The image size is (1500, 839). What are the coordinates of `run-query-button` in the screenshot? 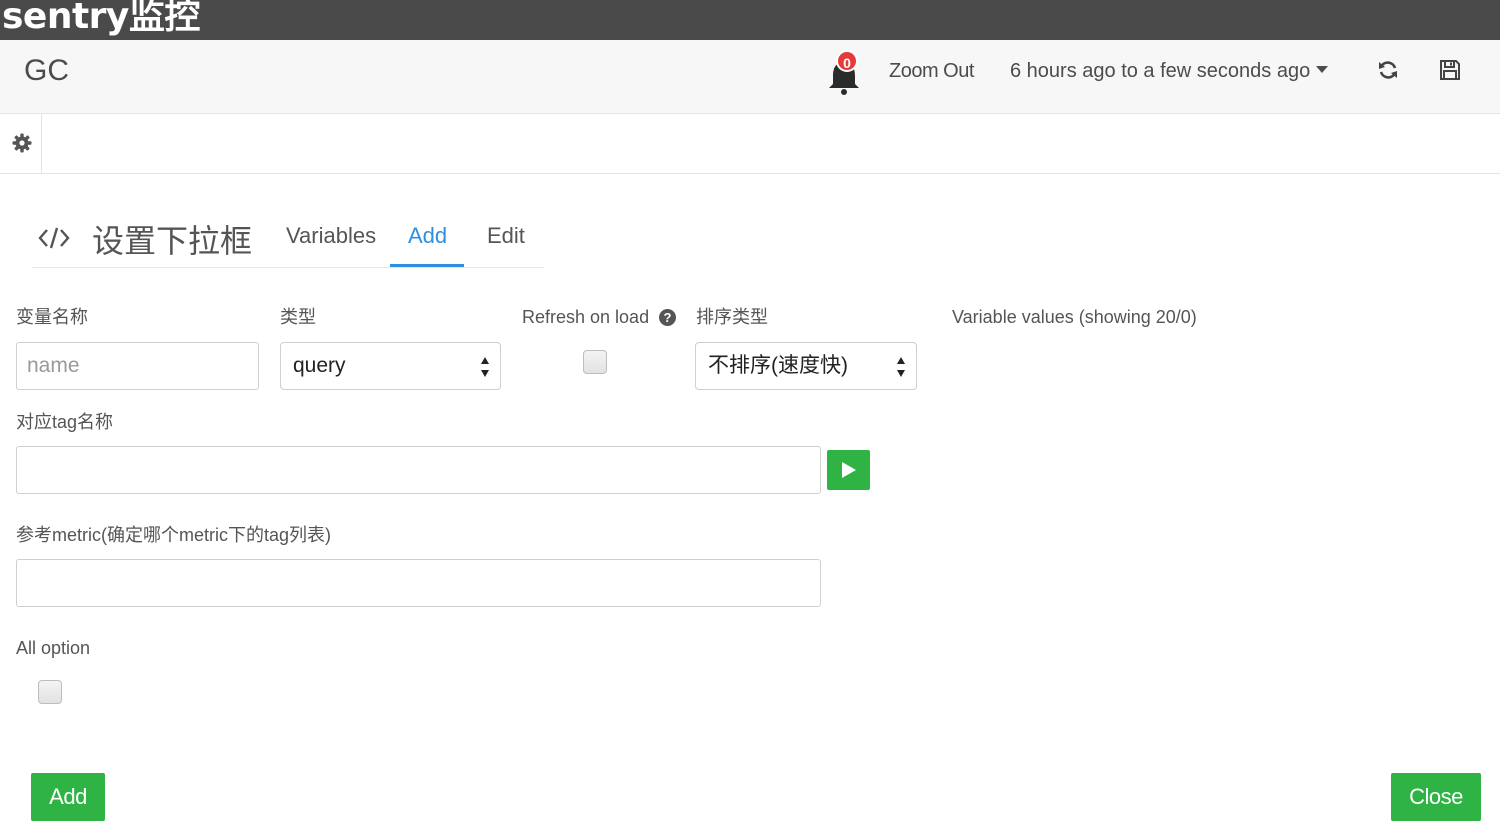 It's located at (848, 470).